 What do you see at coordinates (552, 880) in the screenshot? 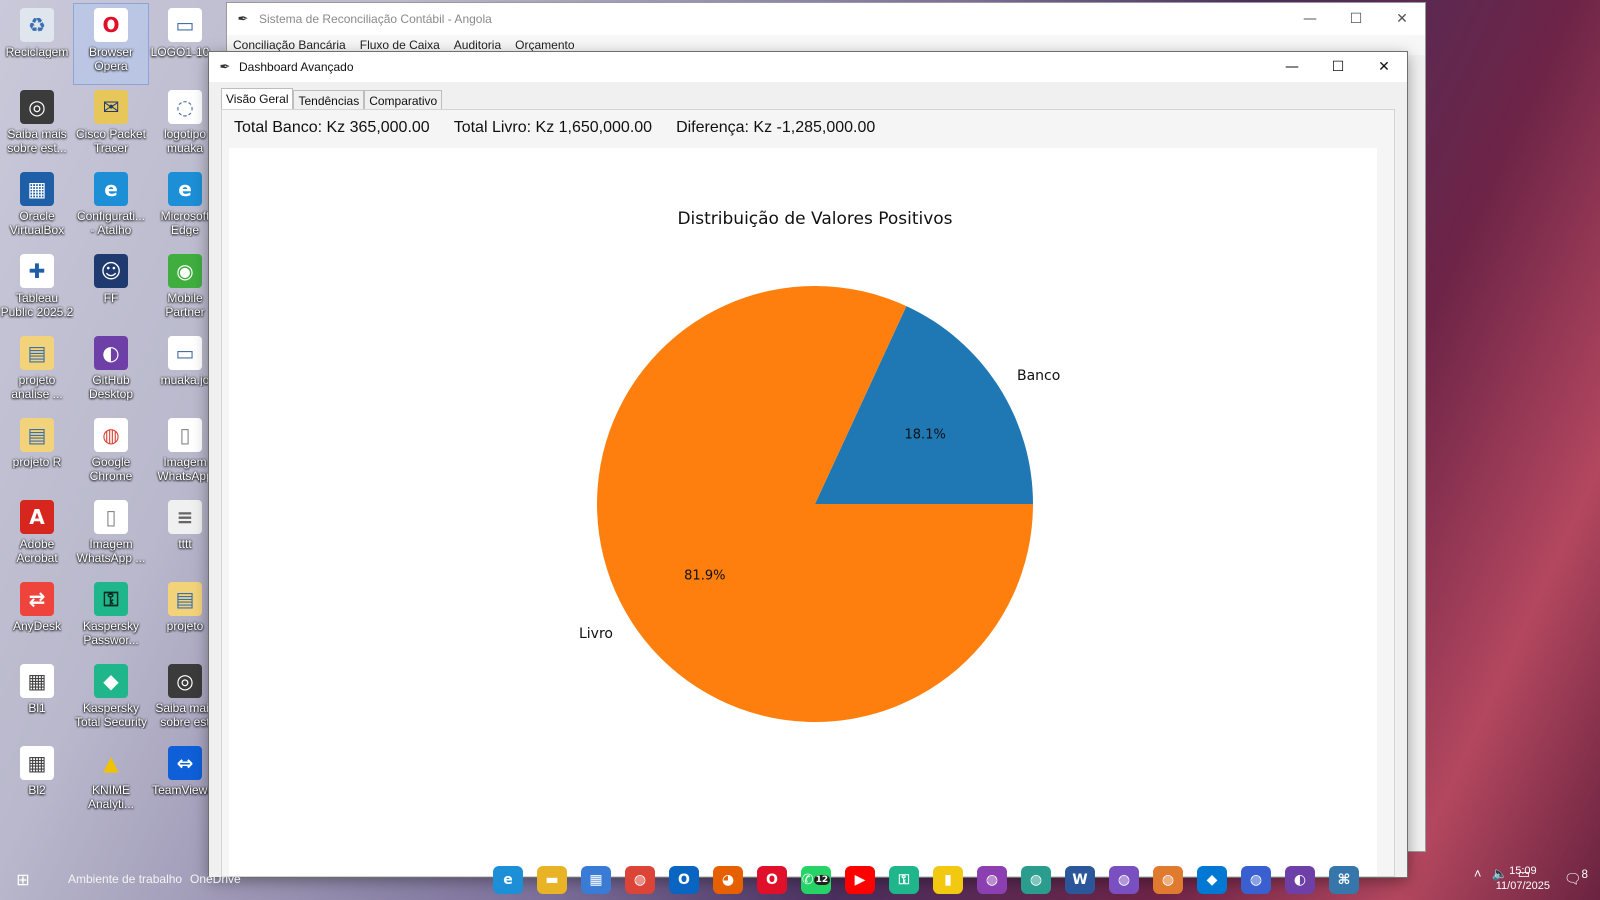
I see `file-explorer-icon: ▬` at bounding box center [552, 880].